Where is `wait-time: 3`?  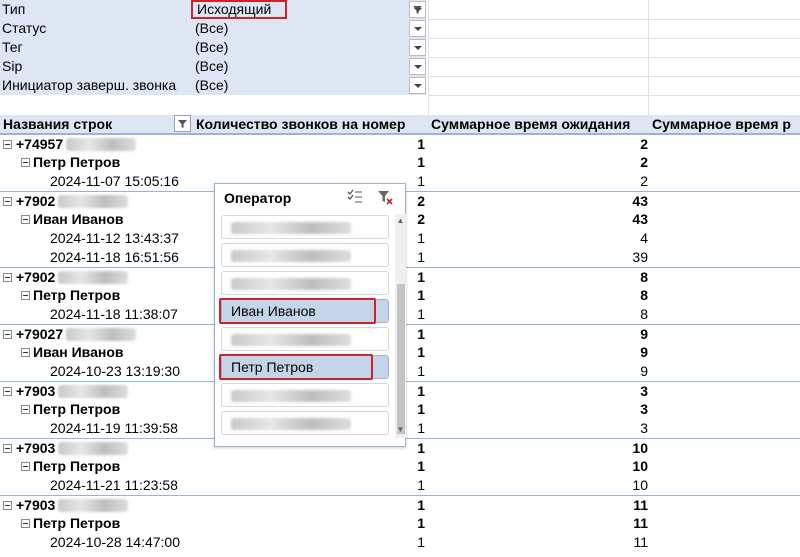 wait-time: 3 is located at coordinates (644, 409).